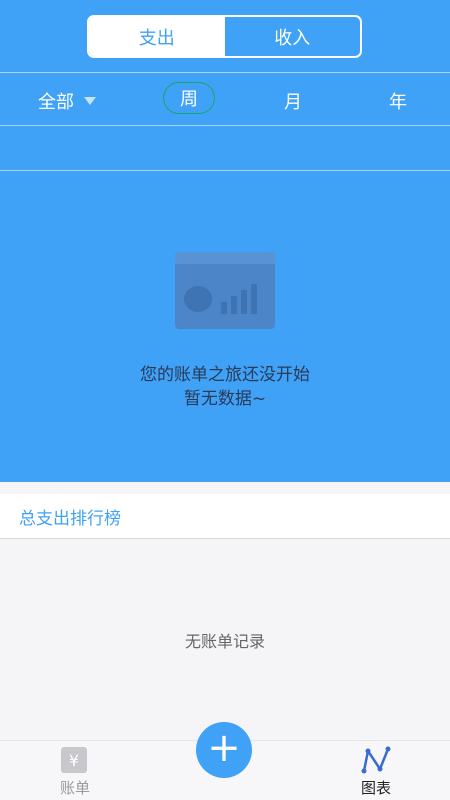 This screenshot has height=800, width=450. I want to click on tab-chart-label: 图表, so click(375, 788).